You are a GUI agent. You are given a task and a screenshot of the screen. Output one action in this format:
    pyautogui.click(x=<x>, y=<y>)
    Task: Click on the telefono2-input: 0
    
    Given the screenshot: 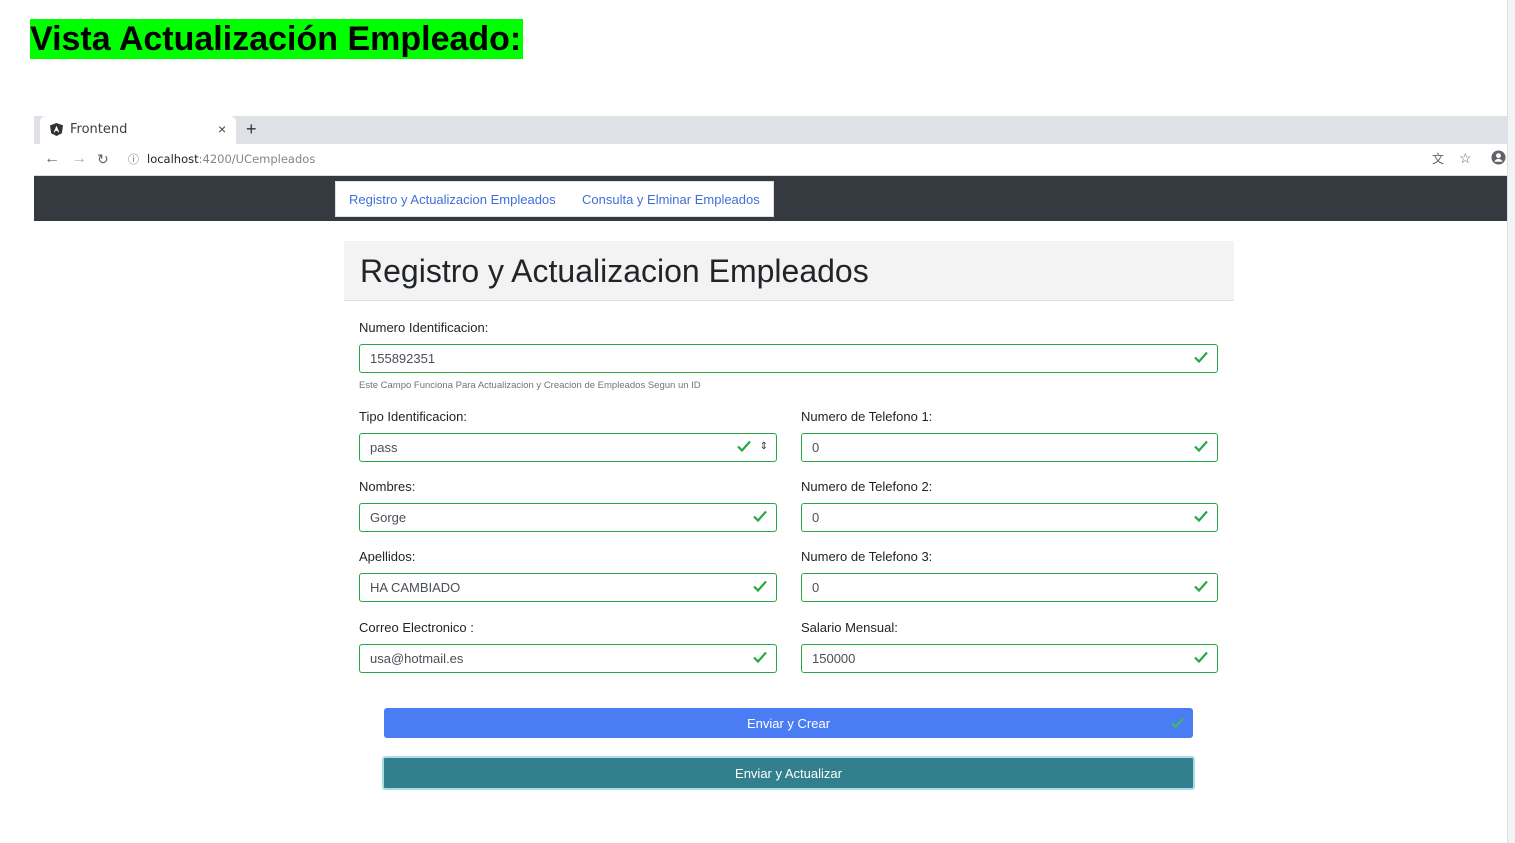 What is the action you would take?
    pyautogui.click(x=1009, y=517)
    